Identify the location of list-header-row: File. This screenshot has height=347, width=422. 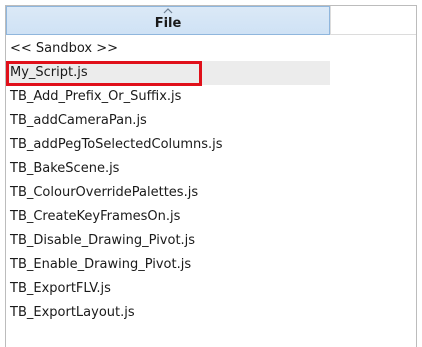
(211, 20).